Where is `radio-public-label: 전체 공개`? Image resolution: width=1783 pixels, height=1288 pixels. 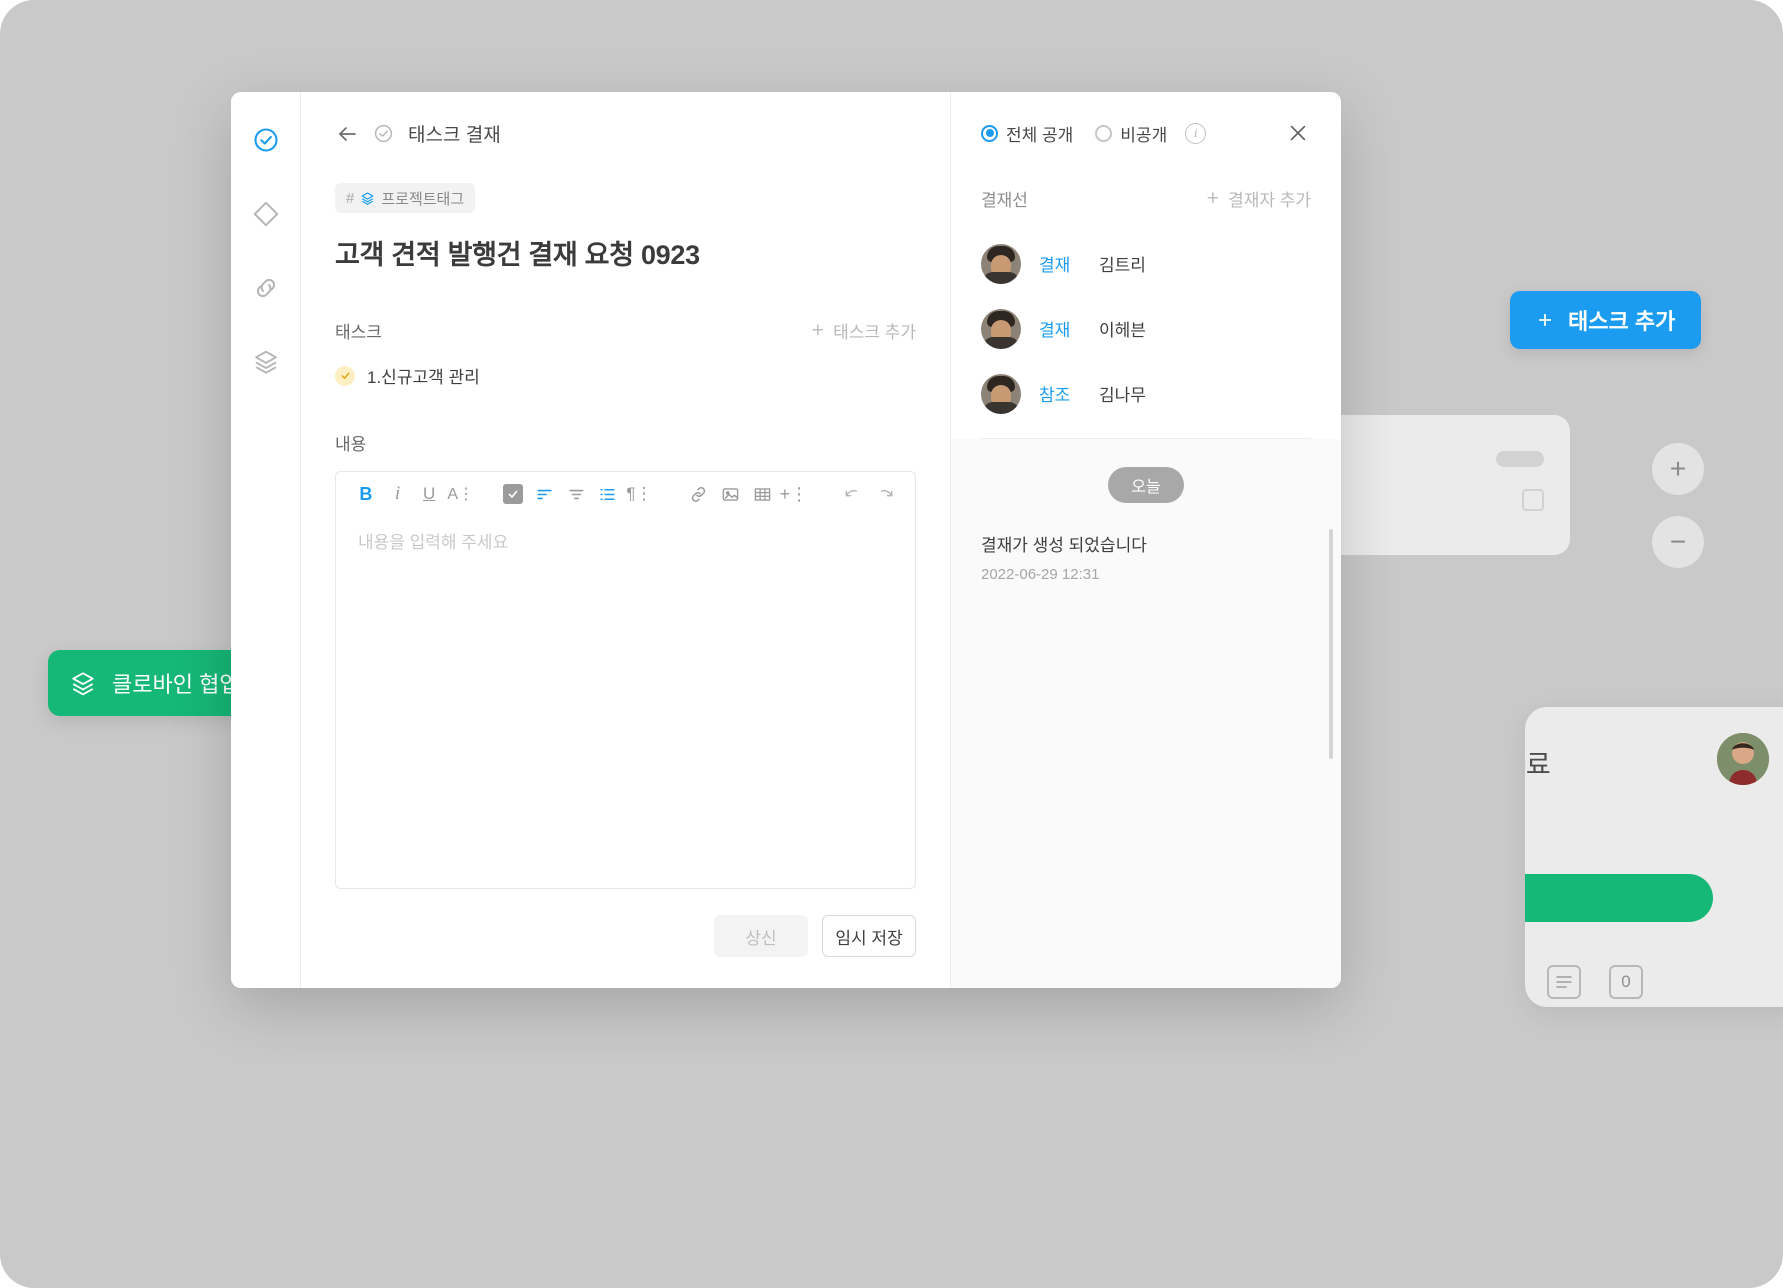 radio-public-label: 전체 공개 is located at coordinates (1040, 135).